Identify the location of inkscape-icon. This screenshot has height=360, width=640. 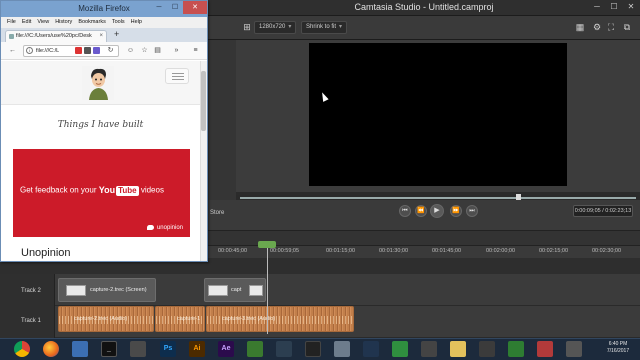
(371, 349).